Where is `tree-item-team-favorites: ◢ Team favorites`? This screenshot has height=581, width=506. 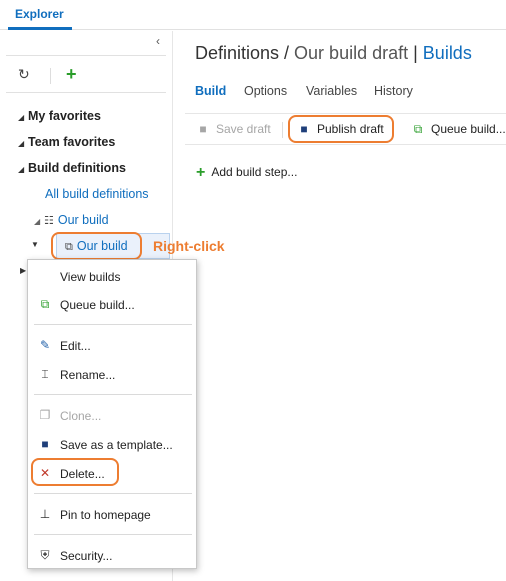 tree-item-team-favorites: ◢ Team favorites is located at coordinates (66, 144).